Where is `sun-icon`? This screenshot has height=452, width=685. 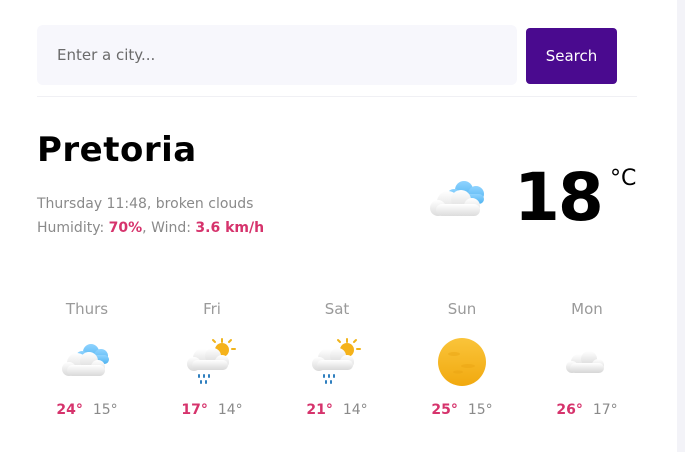 sun-icon is located at coordinates (462, 362).